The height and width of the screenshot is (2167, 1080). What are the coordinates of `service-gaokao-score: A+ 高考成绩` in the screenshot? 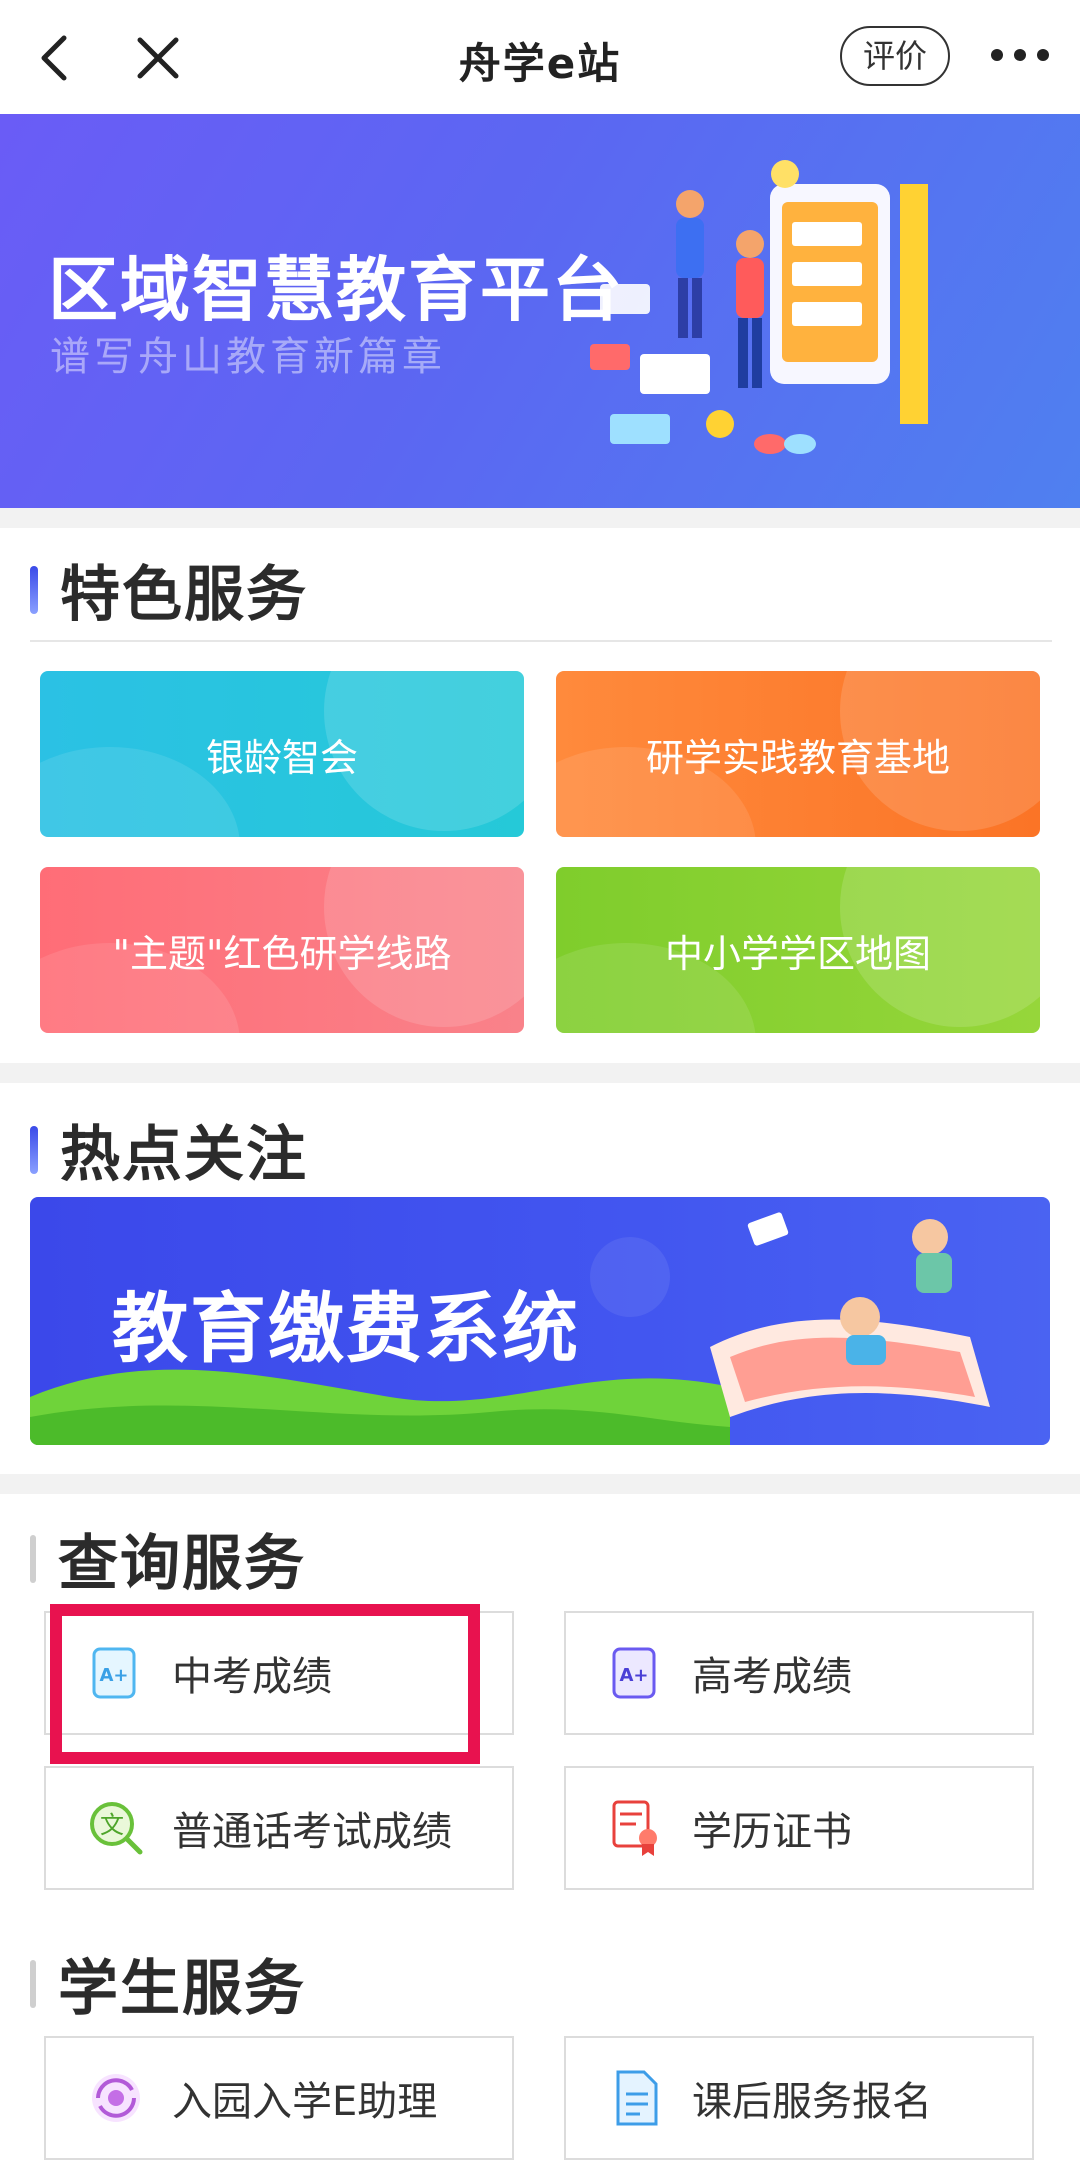 It's located at (799, 1673).